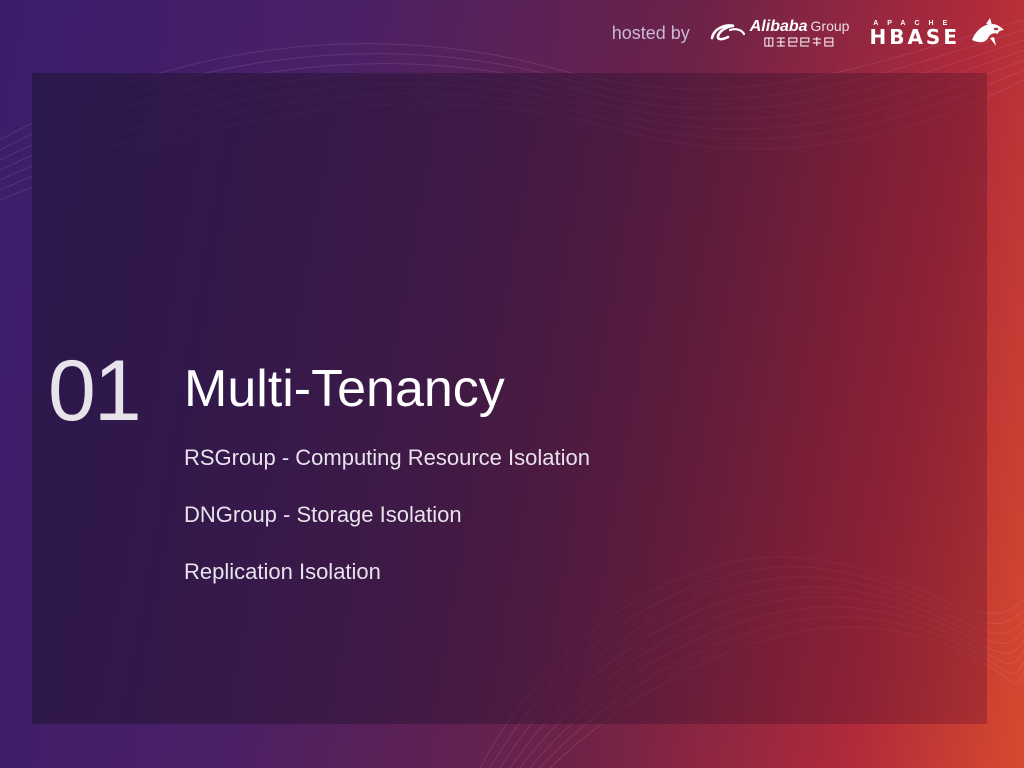 The height and width of the screenshot is (768, 1024). I want to click on alibaba-name: Alibaba, so click(778, 26).